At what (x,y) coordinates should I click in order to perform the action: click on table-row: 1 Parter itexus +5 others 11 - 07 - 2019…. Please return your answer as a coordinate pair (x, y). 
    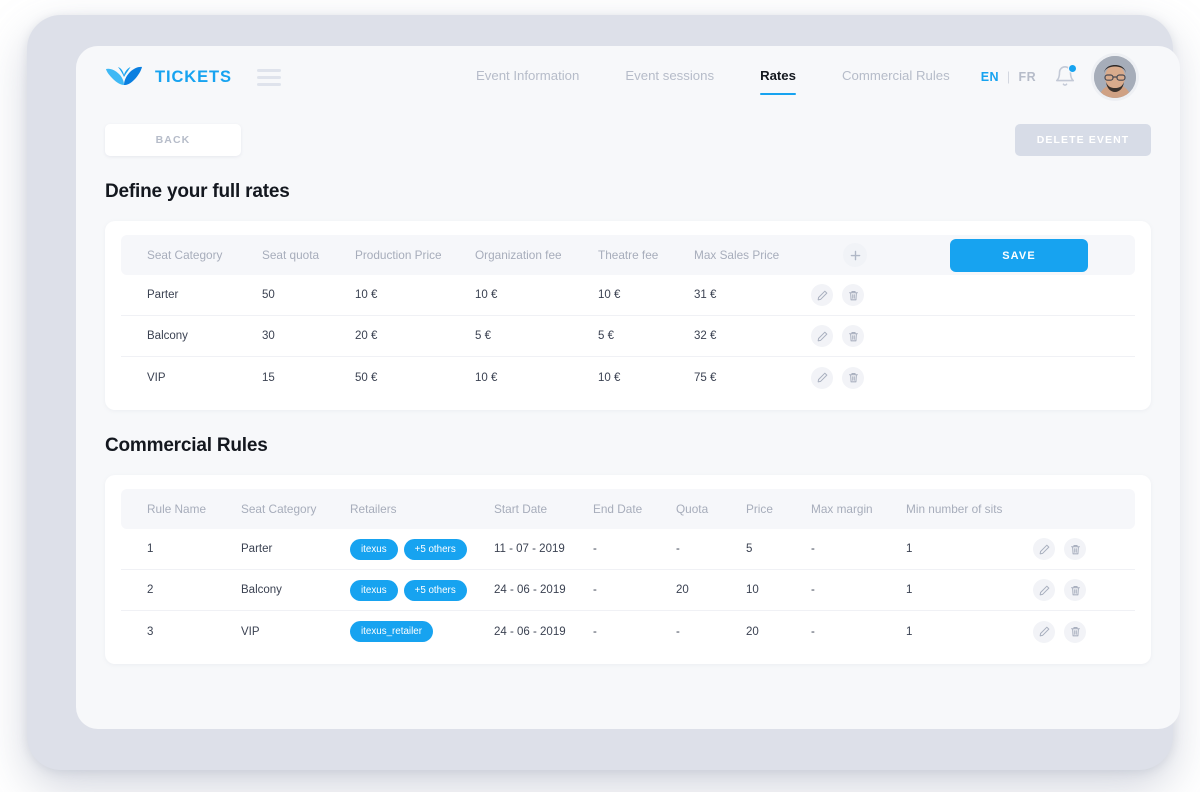
    Looking at the image, I should click on (628, 549).